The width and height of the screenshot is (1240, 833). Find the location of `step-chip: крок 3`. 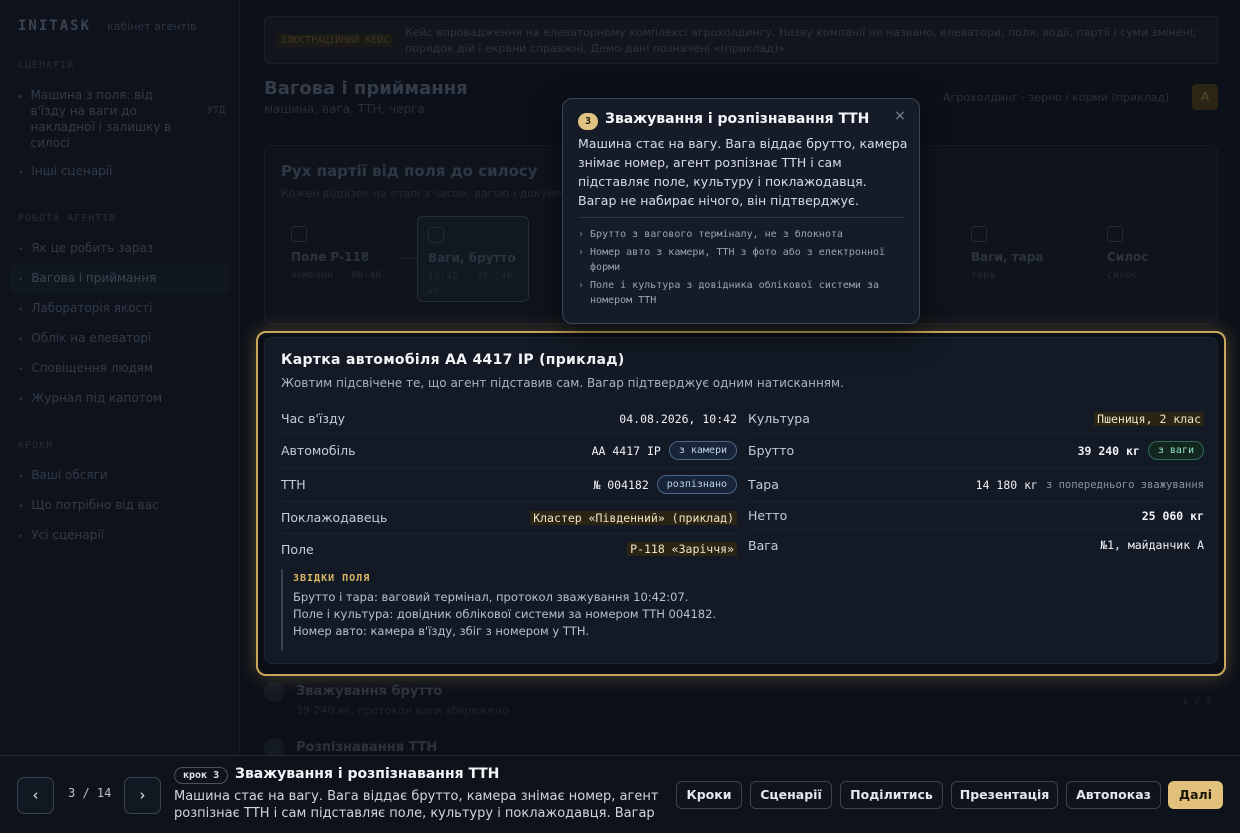

step-chip: крок 3 is located at coordinates (201, 775).